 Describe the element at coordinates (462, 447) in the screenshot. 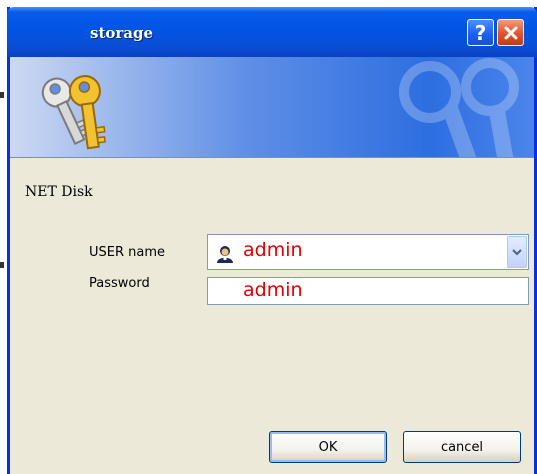

I see `cancel-button: cancel` at that location.